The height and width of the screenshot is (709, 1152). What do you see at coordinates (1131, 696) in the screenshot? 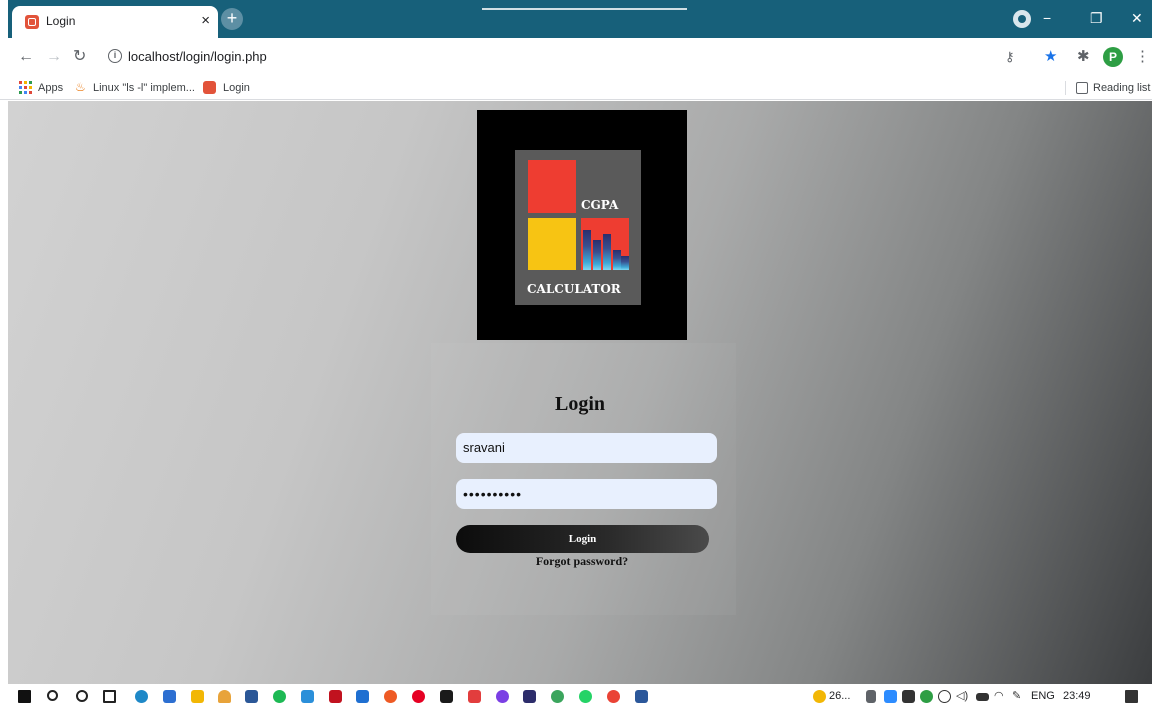
I see `notifications-icon` at bounding box center [1131, 696].